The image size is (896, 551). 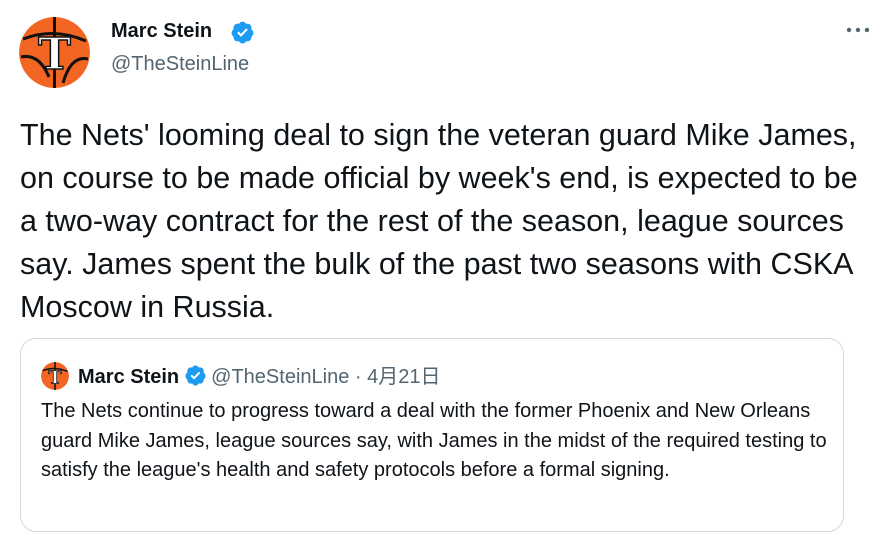 What do you see at coordinates (161, 31) in the screenshot?
I see `author-display-name: Marc Stein` at bounding box center [161, 31].